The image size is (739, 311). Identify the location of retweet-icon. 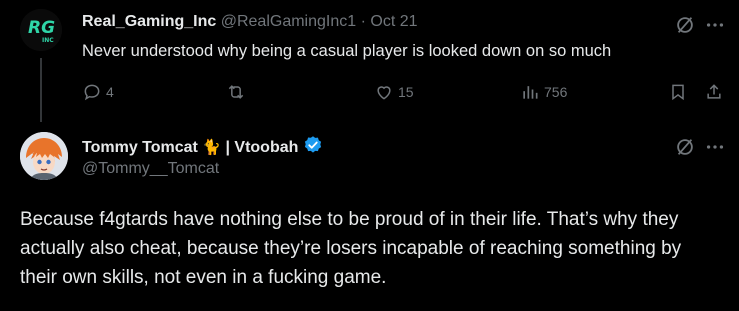
(236, 92).